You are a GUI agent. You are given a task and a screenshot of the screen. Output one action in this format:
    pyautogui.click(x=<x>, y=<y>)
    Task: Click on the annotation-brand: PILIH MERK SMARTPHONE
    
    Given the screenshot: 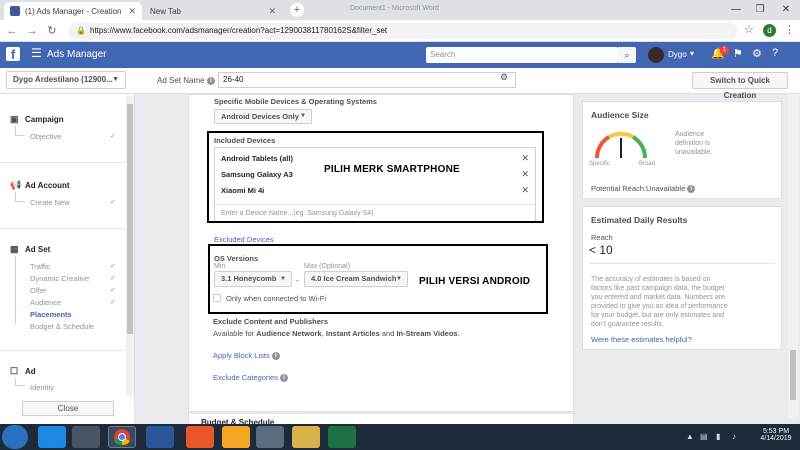 What is the action you would take?
    pyautogui.click(x=392, y=169)
    